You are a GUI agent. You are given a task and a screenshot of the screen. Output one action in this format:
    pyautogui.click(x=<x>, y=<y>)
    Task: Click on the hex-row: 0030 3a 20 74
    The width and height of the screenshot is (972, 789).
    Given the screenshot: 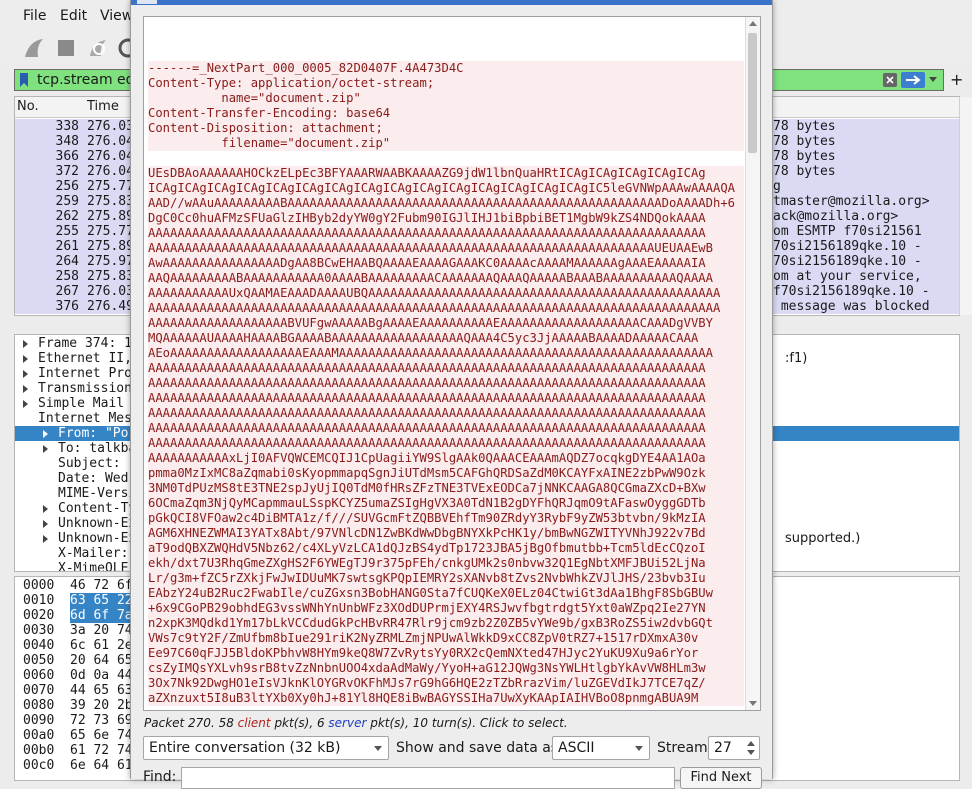 What is the action you would take?
    pyautogui.click(x=78, y=630)
    